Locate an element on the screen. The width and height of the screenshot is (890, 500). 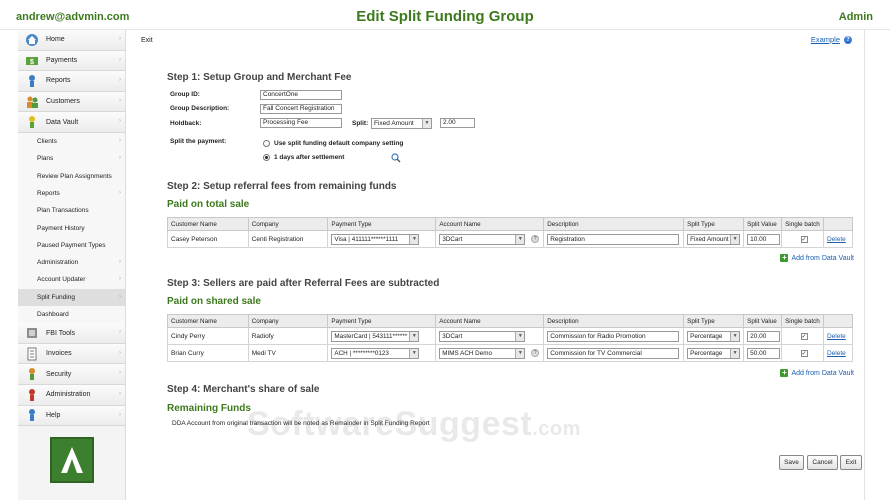
payment-type-select: ACH | *********0123 ▼ is located at coordinates (375, 353).